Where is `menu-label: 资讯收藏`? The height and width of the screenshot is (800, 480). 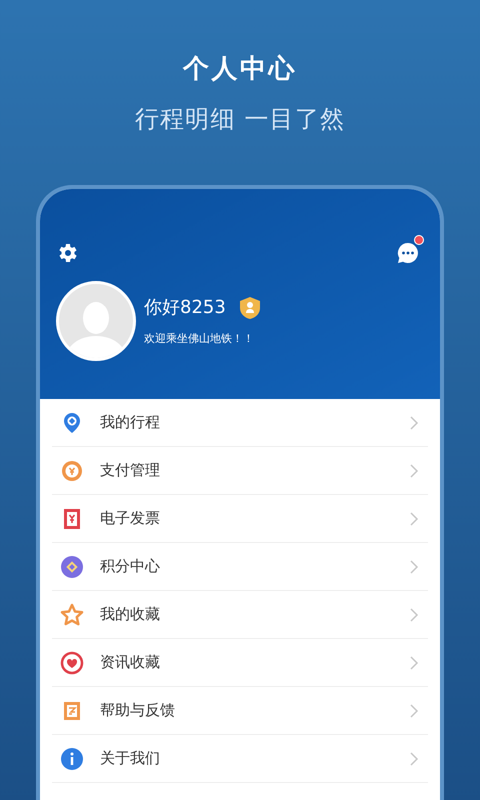
menu-label: 资讯收藏 is located at coordinates (130, 663).